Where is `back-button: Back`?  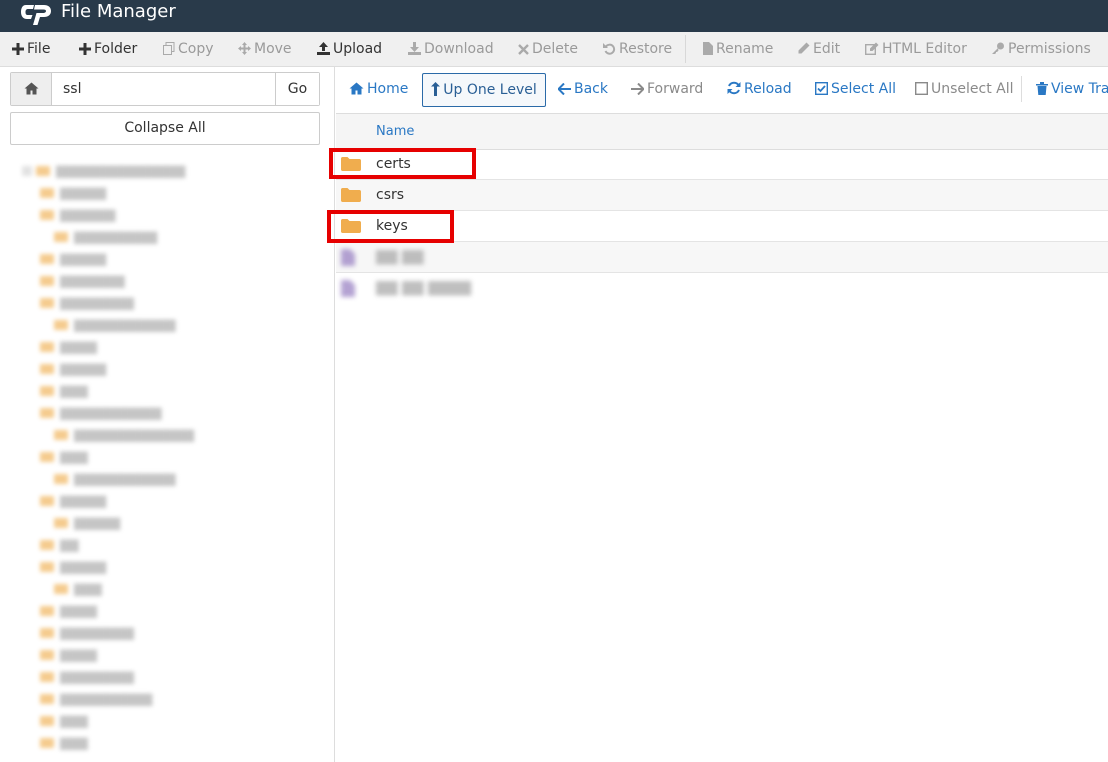
back-button: Back is located at coordinates (582, 89).